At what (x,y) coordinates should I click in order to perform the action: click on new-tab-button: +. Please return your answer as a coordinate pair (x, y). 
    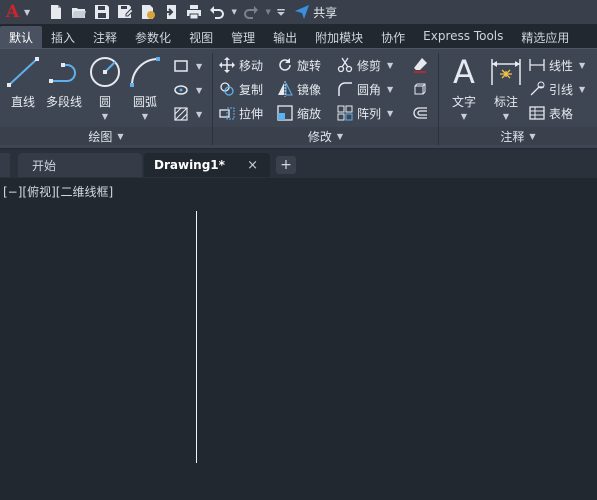
    Looking at the image, I should click on (286, 165).